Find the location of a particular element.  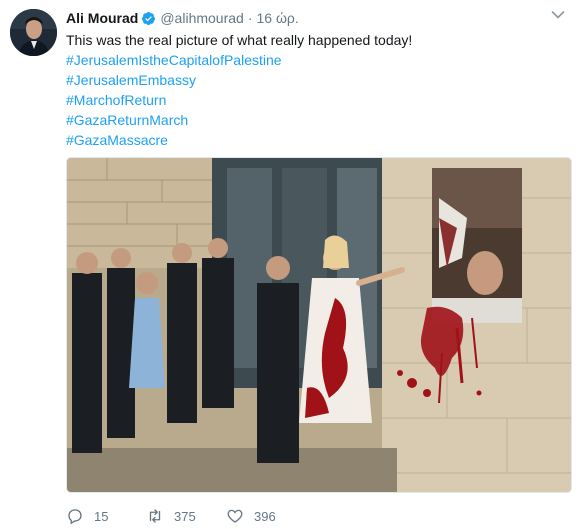

avatar-image is located at coordinates (33, 32).